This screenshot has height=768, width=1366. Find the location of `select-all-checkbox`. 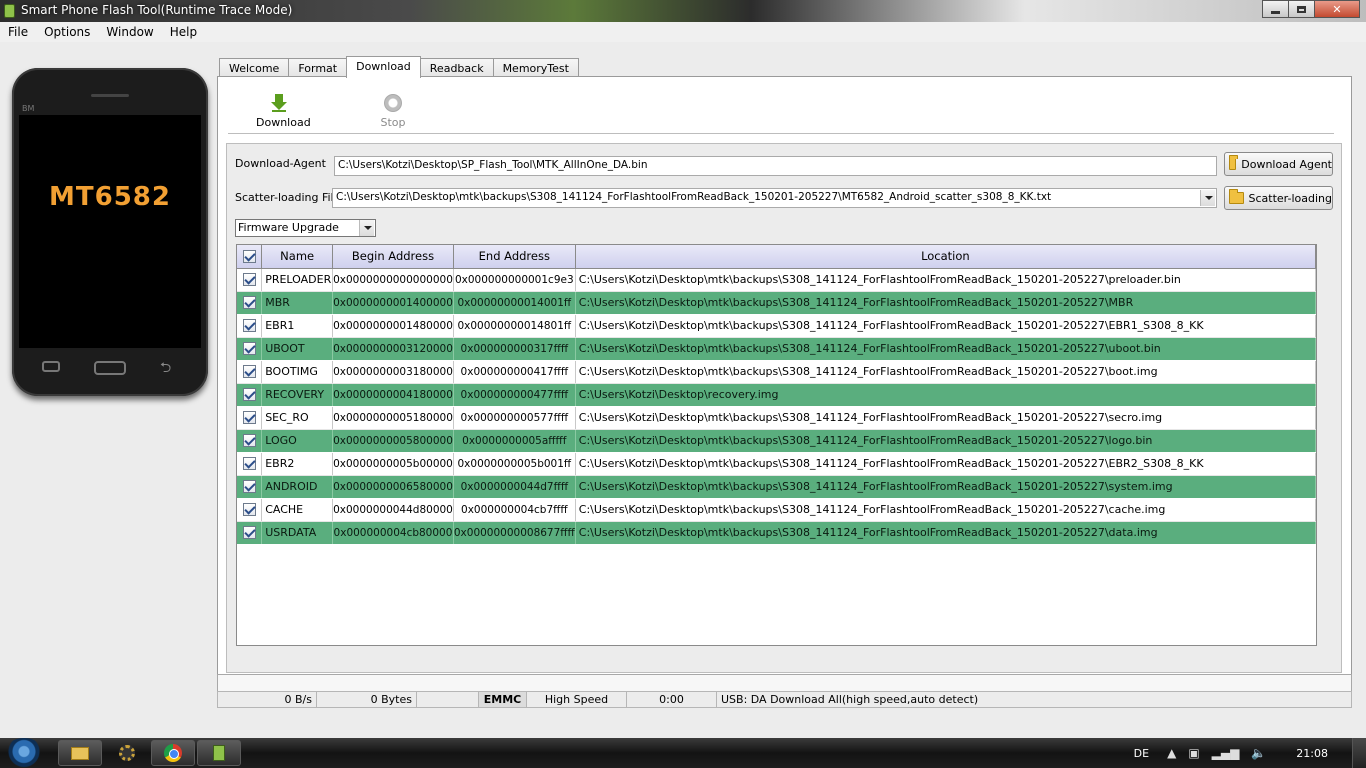

select-all-checkbox is located at coordinates (249, 257).